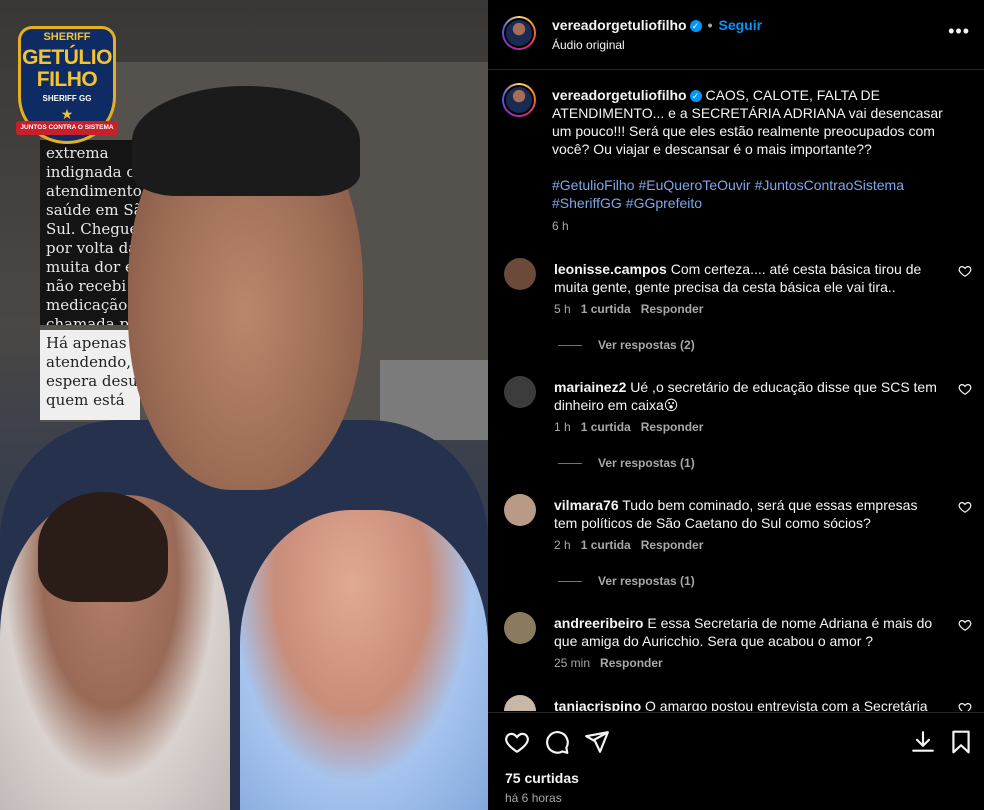  I want to click on commenter-username: leonisse.campos, so click(610, 269).